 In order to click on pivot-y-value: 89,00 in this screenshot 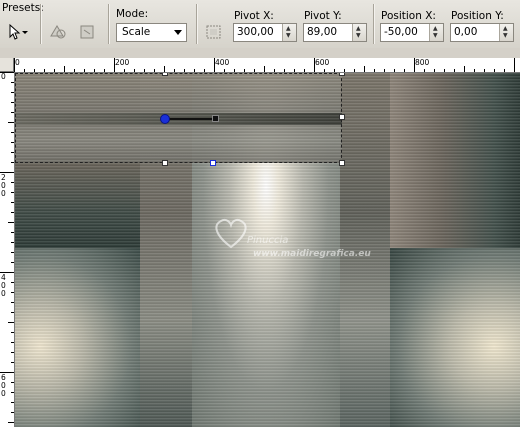, I will do `click(322, 32)`.